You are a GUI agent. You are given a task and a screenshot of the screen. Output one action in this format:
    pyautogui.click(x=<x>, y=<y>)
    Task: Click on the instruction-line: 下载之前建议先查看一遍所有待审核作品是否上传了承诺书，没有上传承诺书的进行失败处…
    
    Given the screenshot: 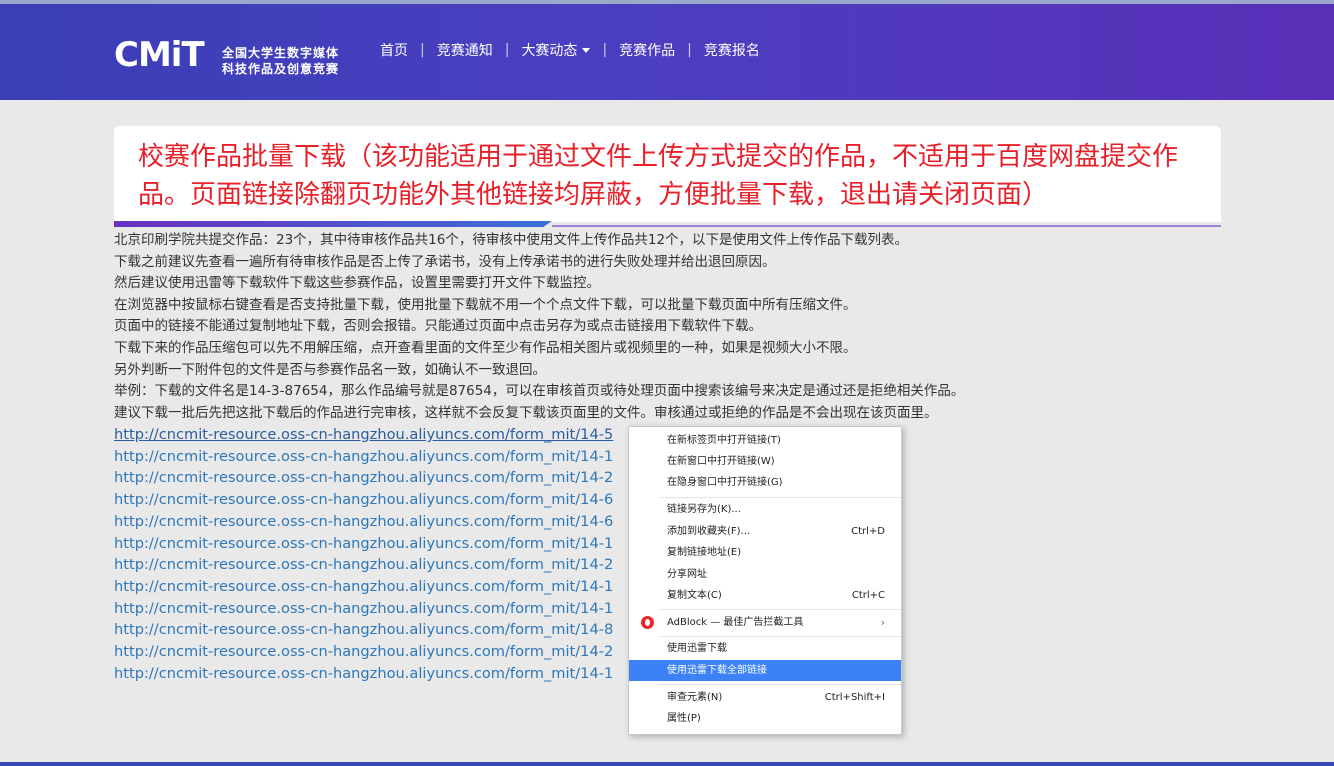 What is the action you would take?
    pyautogui.click(x=445, y=261)
    